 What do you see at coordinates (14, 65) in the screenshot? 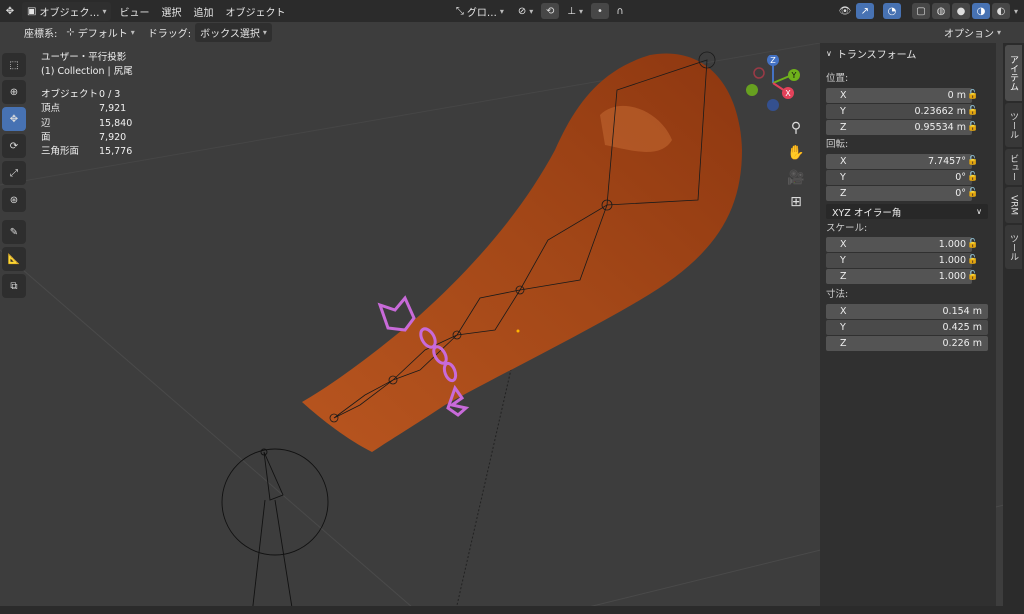
I see `select-box-icon: ⬚` at bounding box center [14, 65].